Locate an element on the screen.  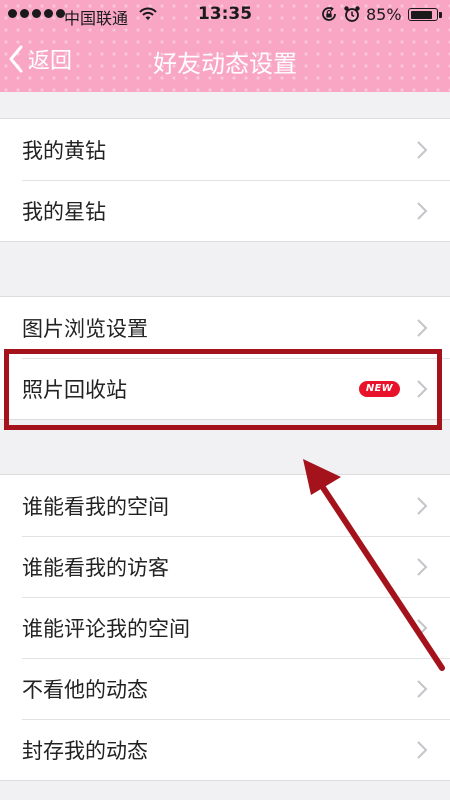
row-hide-their-feed: 不看他的动态 is located at coordinates (225, 688).